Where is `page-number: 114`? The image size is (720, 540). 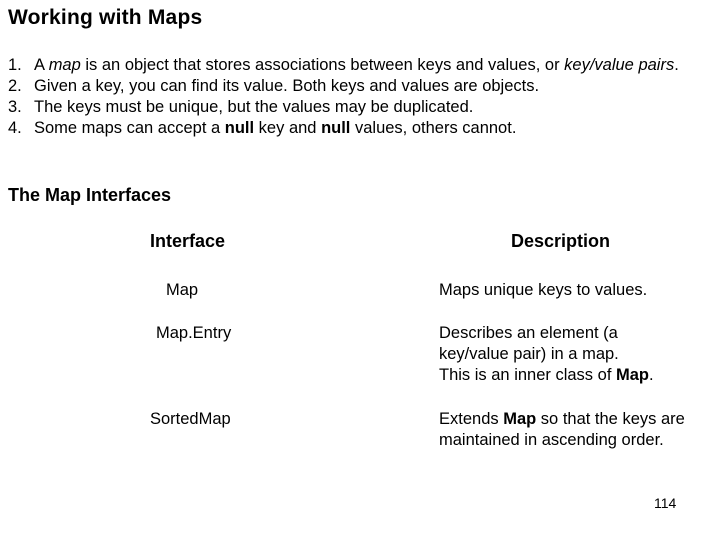
page-number: 114 is located at coordinates (665, 503).